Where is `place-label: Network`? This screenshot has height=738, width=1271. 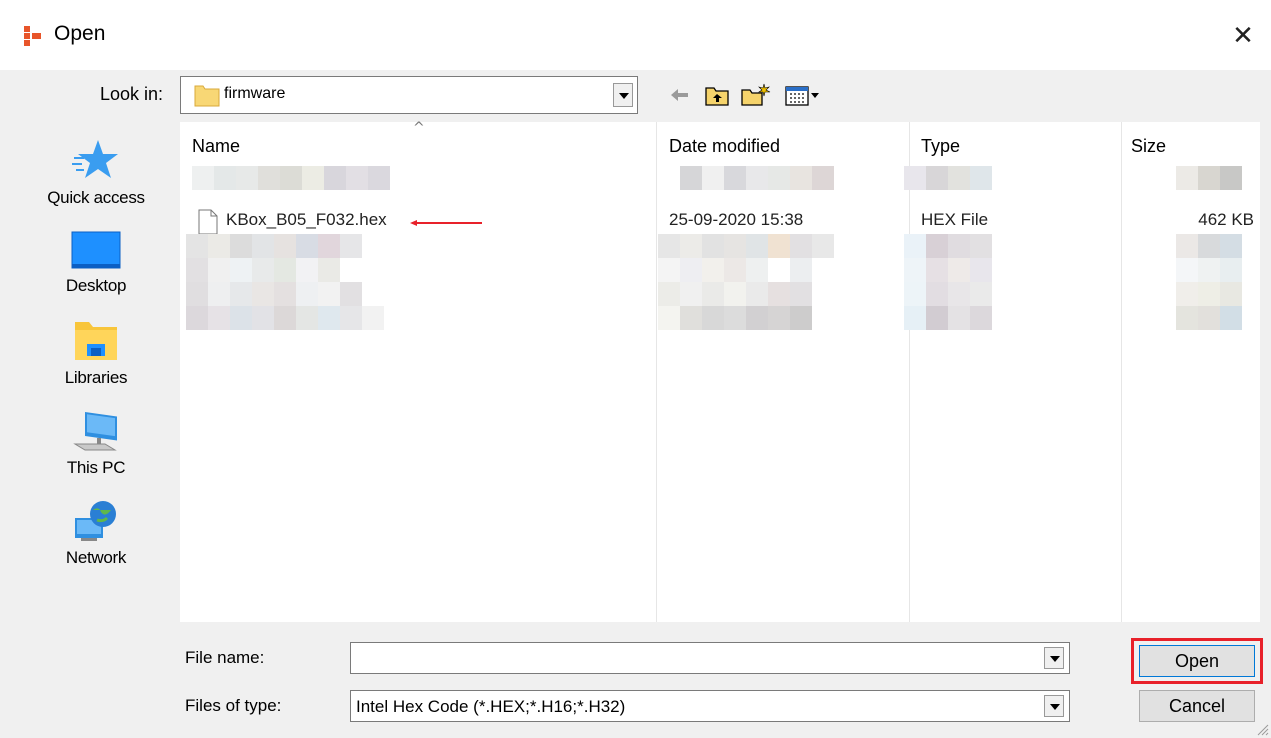 place-label: Network is located at coordinates (96, 557).